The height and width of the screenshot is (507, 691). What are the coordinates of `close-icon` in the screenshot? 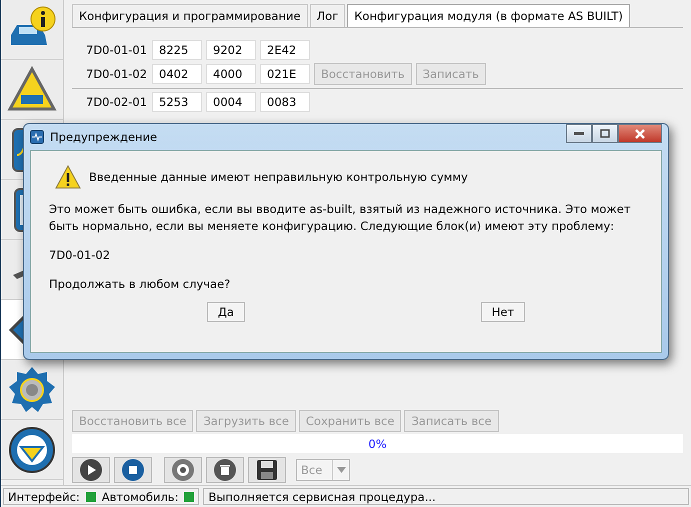 It's located at (640, 133).